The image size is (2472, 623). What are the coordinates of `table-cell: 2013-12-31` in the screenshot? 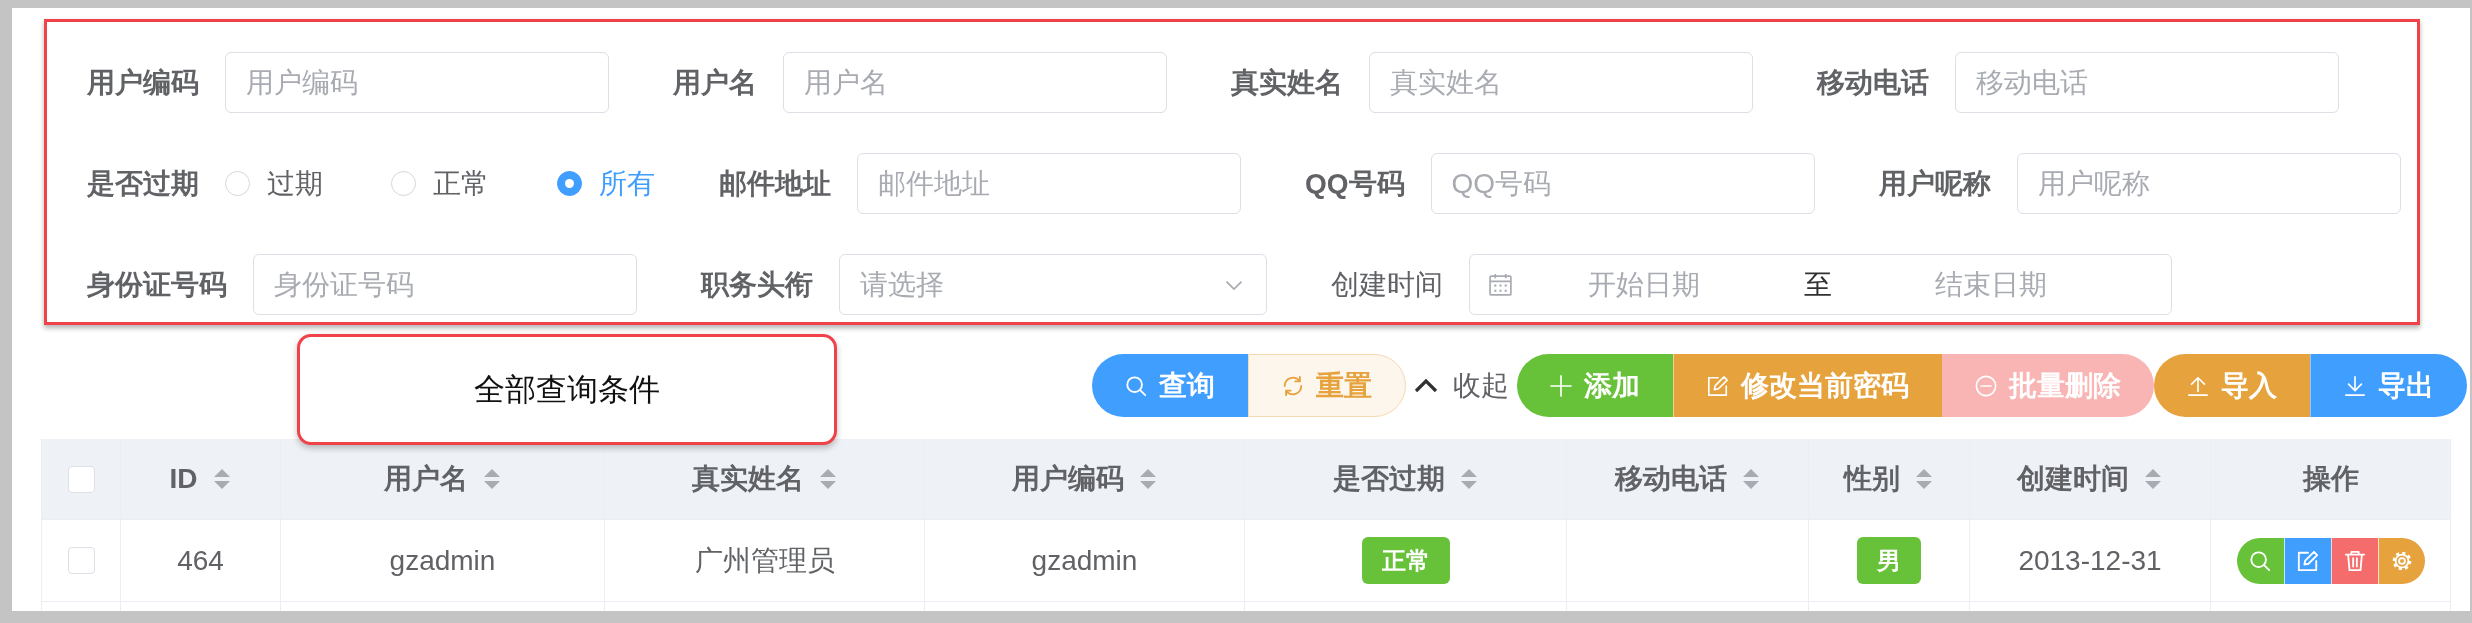 It's located at (2090, 561).